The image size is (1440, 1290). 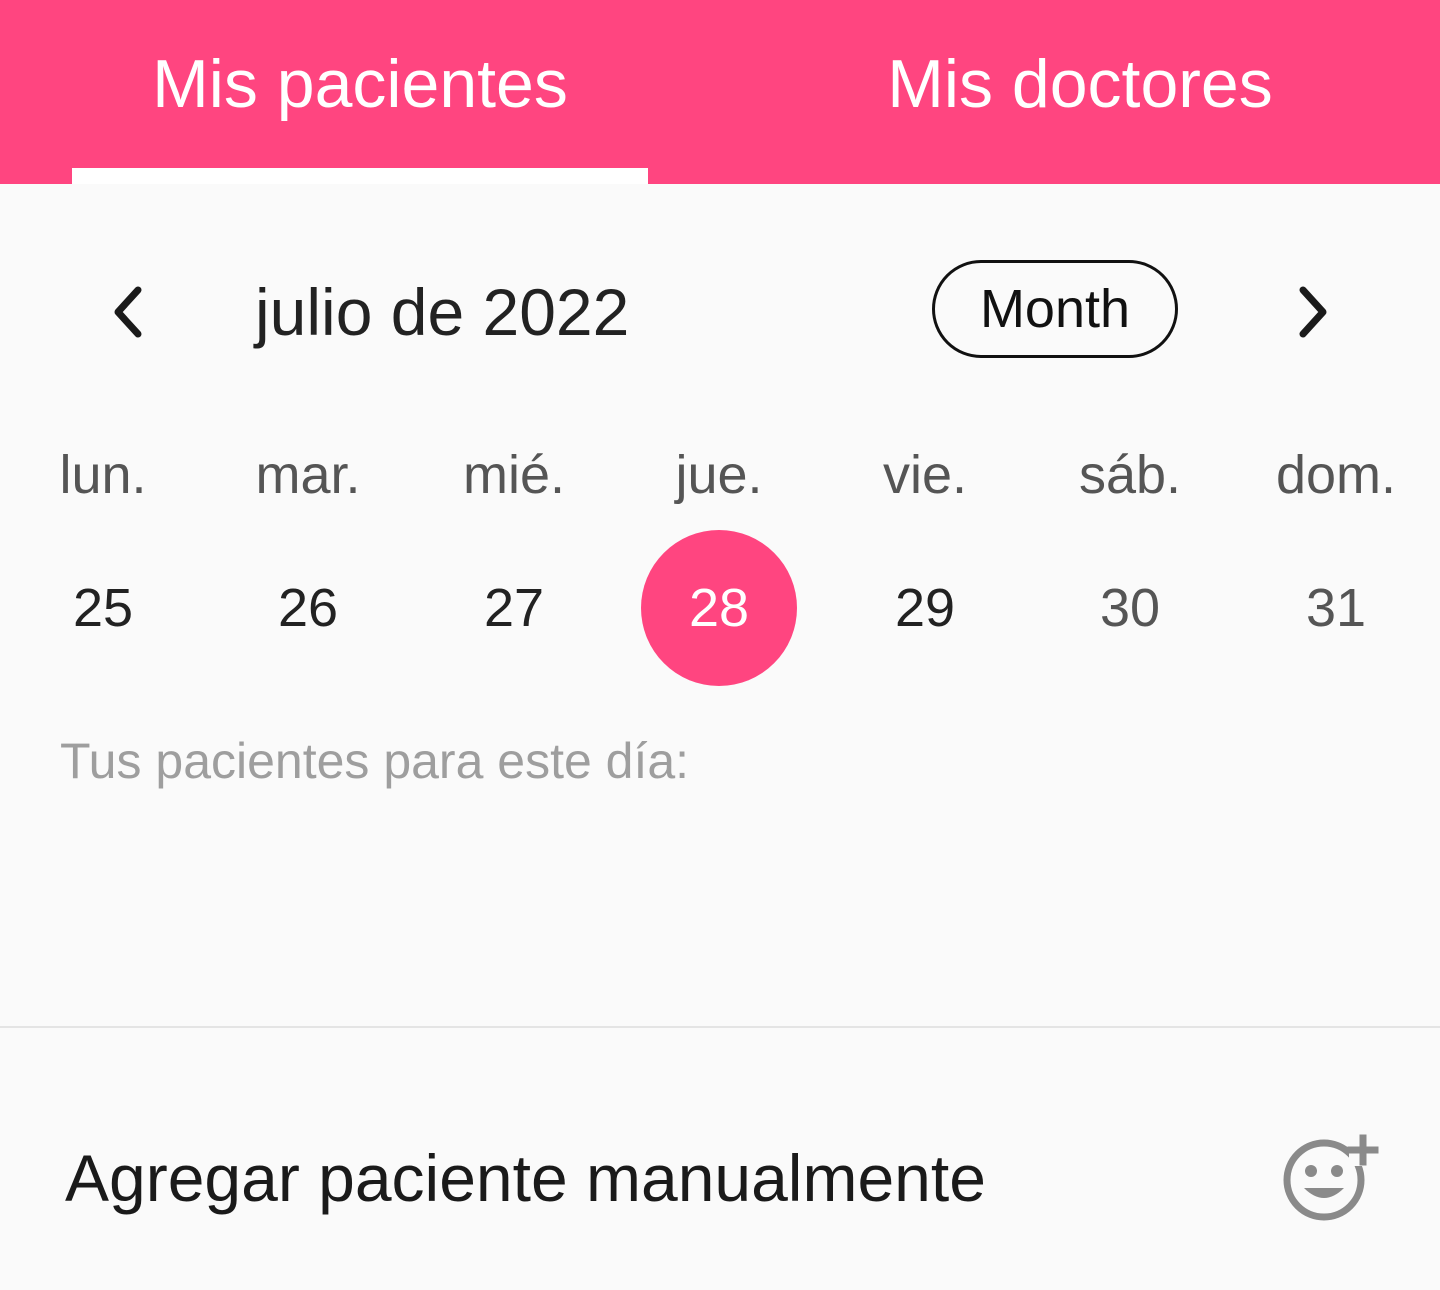 I want to click on weekday-label: dom., so click(x=1336, y=475).